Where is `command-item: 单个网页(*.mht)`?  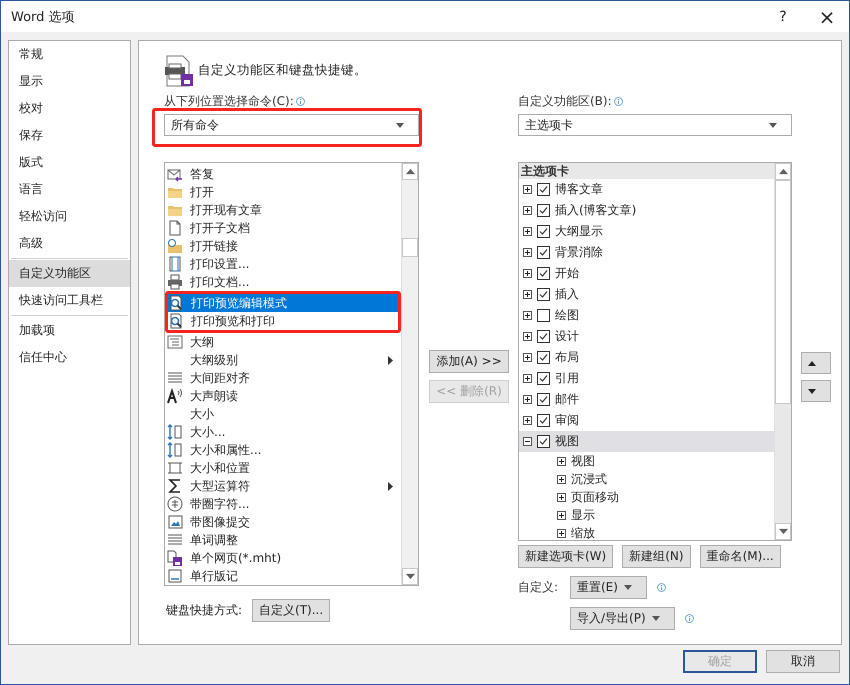 command-item: 单个网页(*.mht) is located at coordinates (283, 558).